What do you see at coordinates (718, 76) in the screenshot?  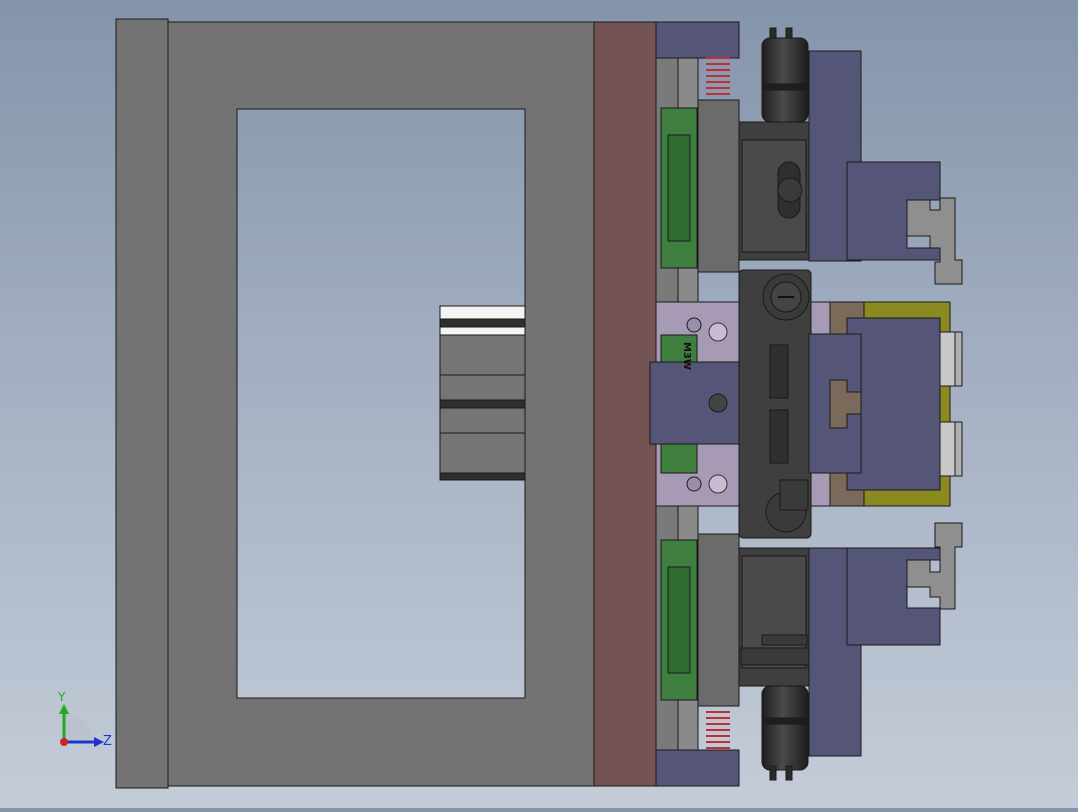 I see `spring-top` at bounding box center [718, 76].